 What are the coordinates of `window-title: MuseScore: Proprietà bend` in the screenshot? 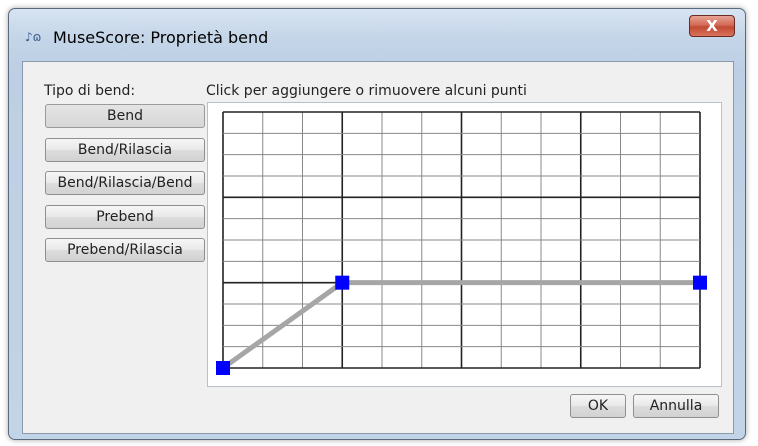 It's located at (161, 37).